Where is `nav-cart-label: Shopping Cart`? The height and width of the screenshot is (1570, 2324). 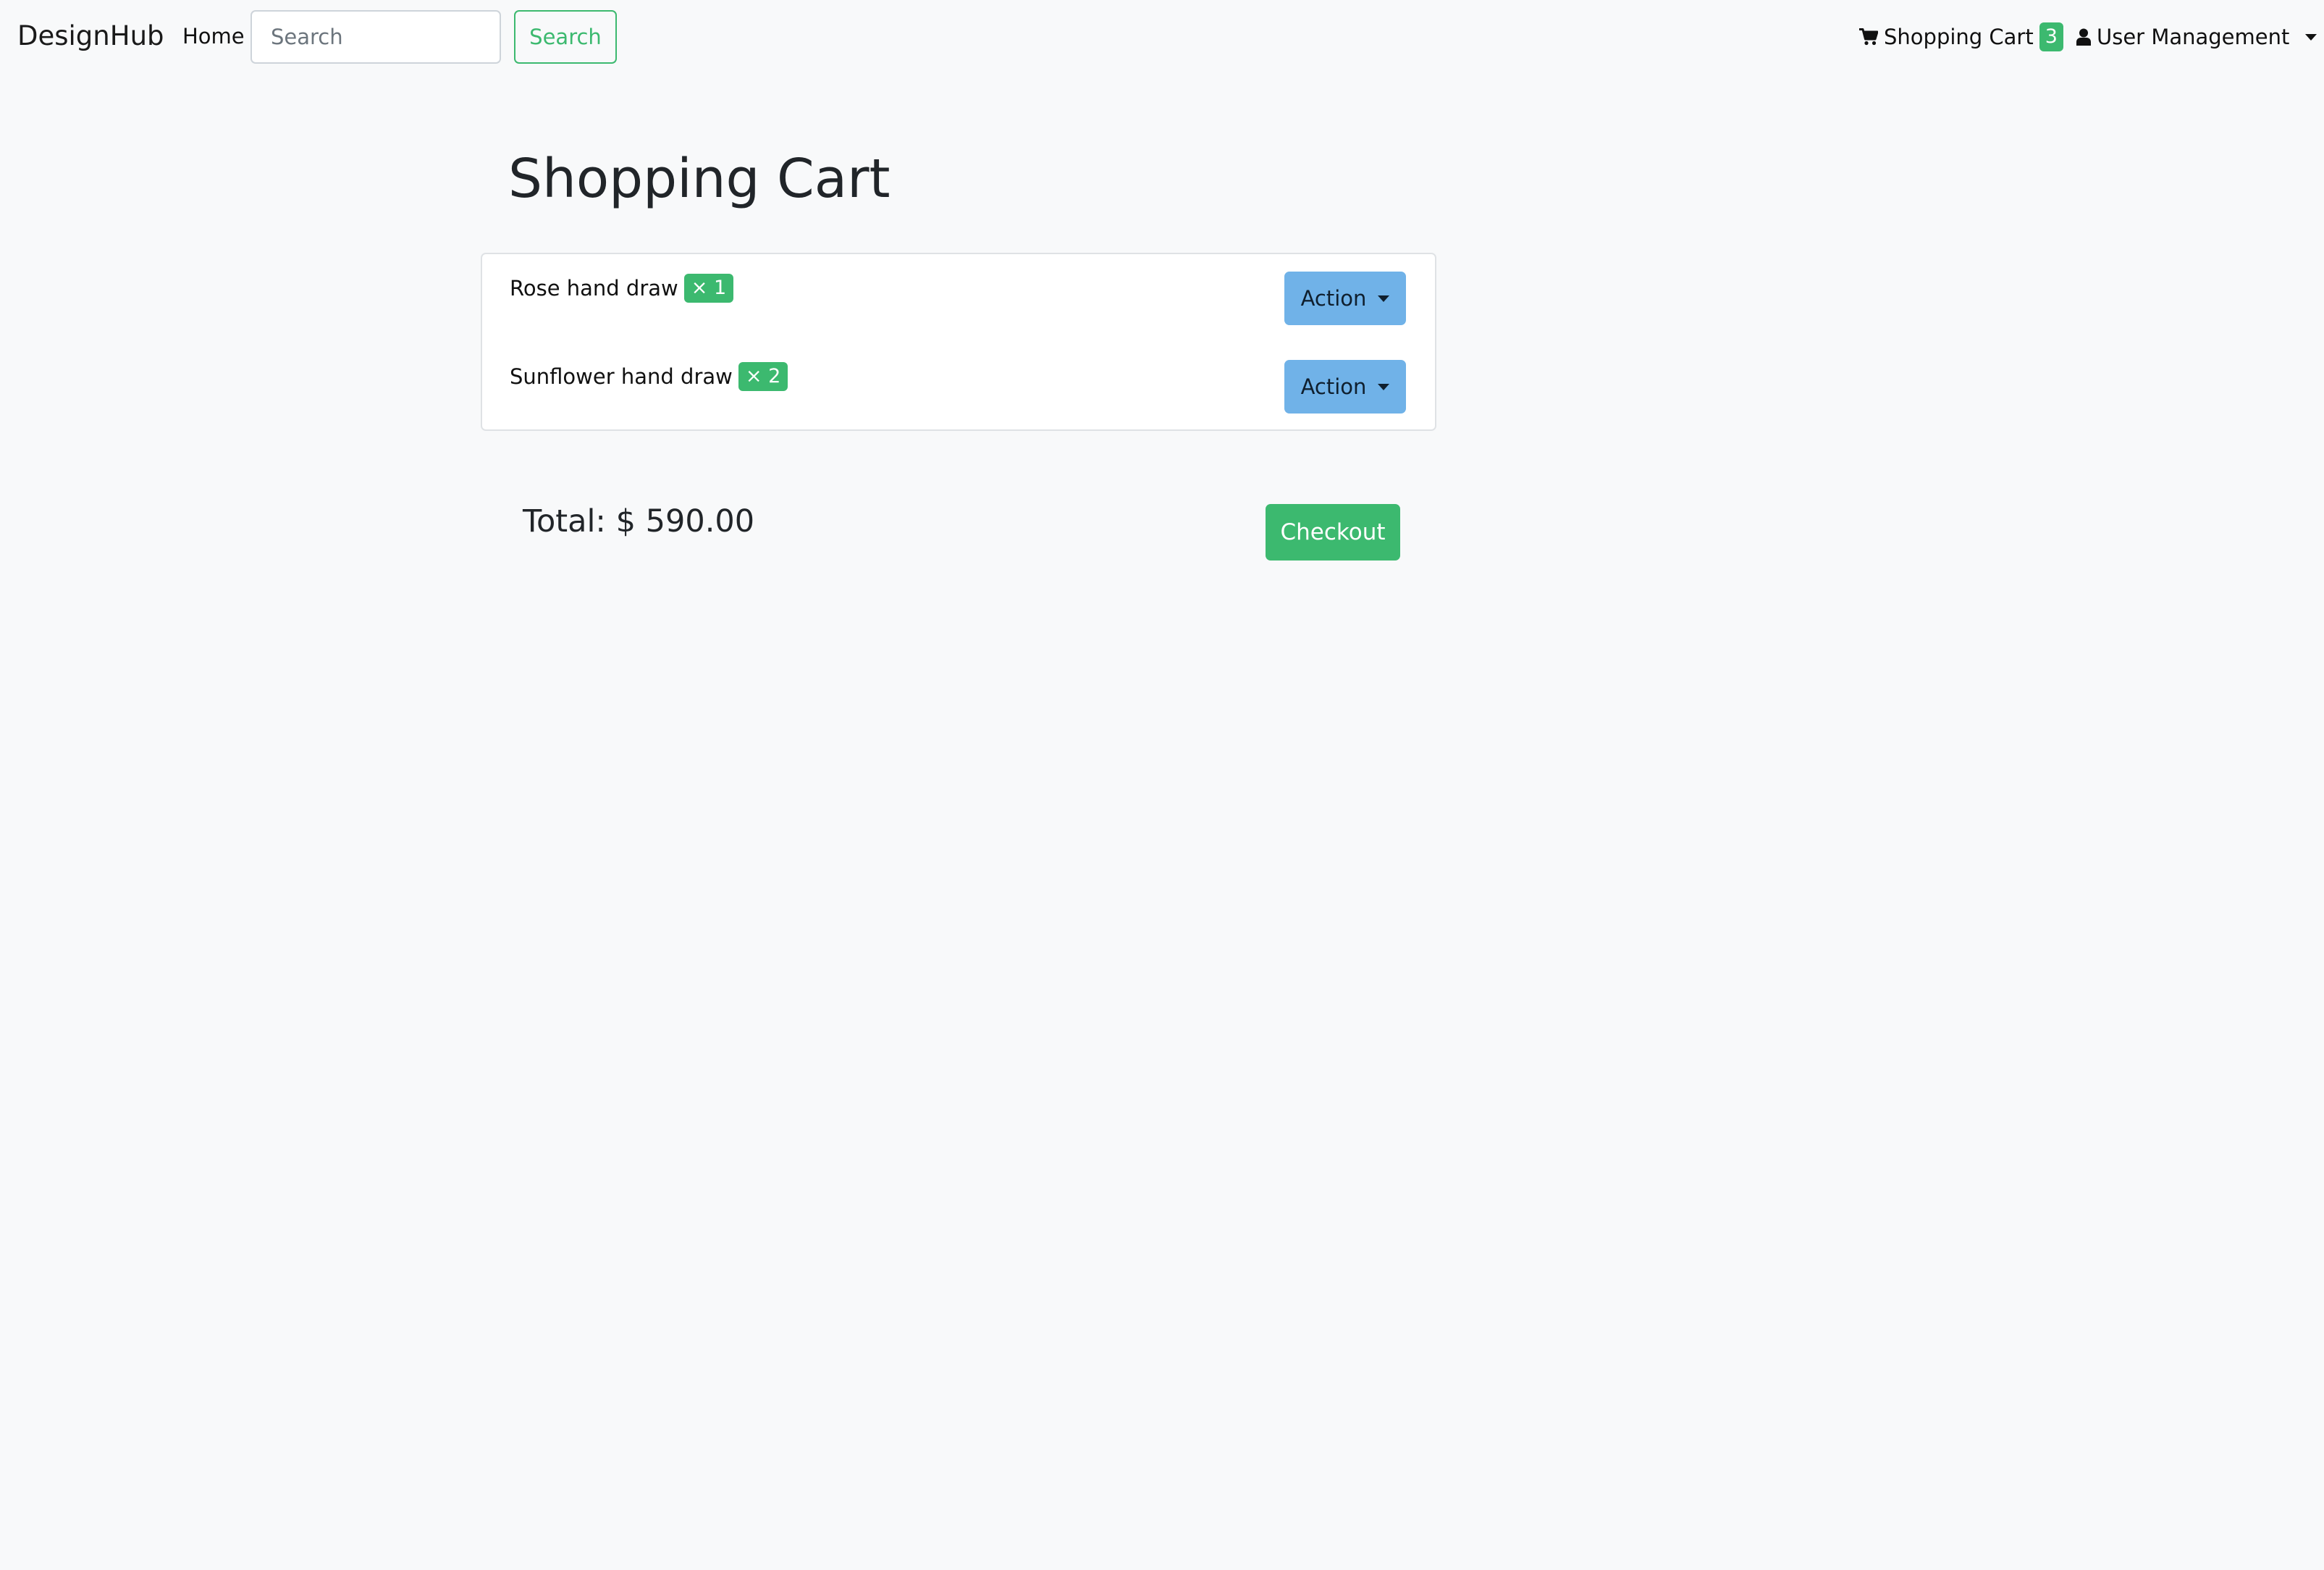 nav-cart-label: Shopping Cart is located at coordinates (1959, 37).